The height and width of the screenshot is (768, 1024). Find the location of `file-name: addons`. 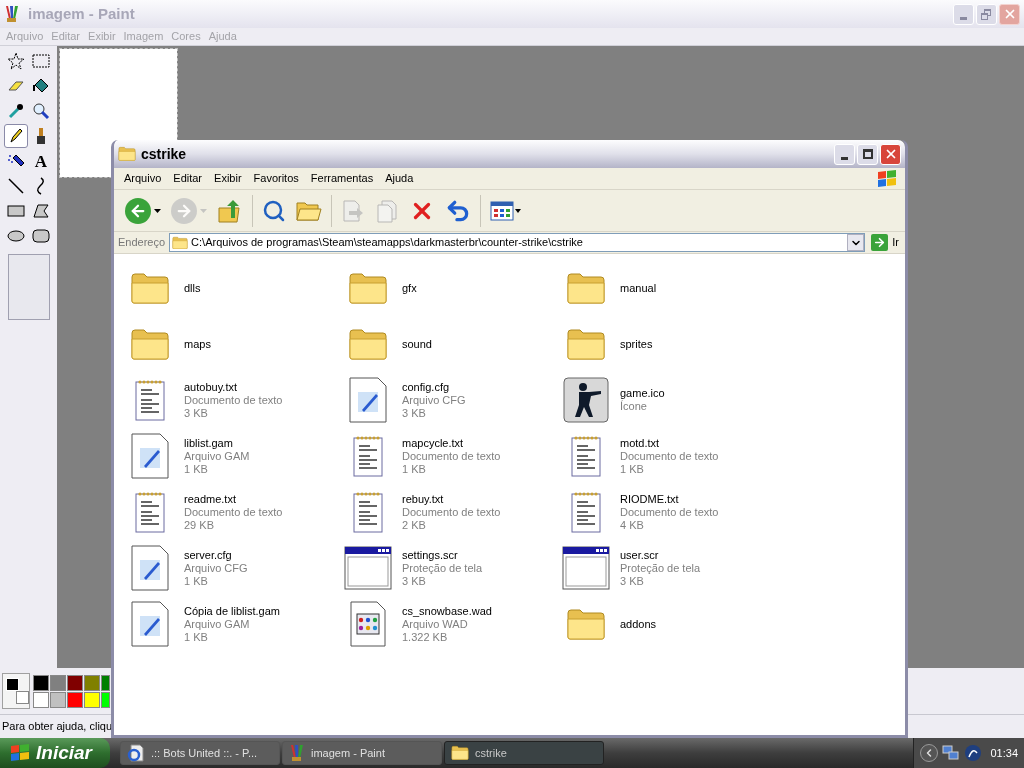

file-name: addons is located at coordinates (638, 624).